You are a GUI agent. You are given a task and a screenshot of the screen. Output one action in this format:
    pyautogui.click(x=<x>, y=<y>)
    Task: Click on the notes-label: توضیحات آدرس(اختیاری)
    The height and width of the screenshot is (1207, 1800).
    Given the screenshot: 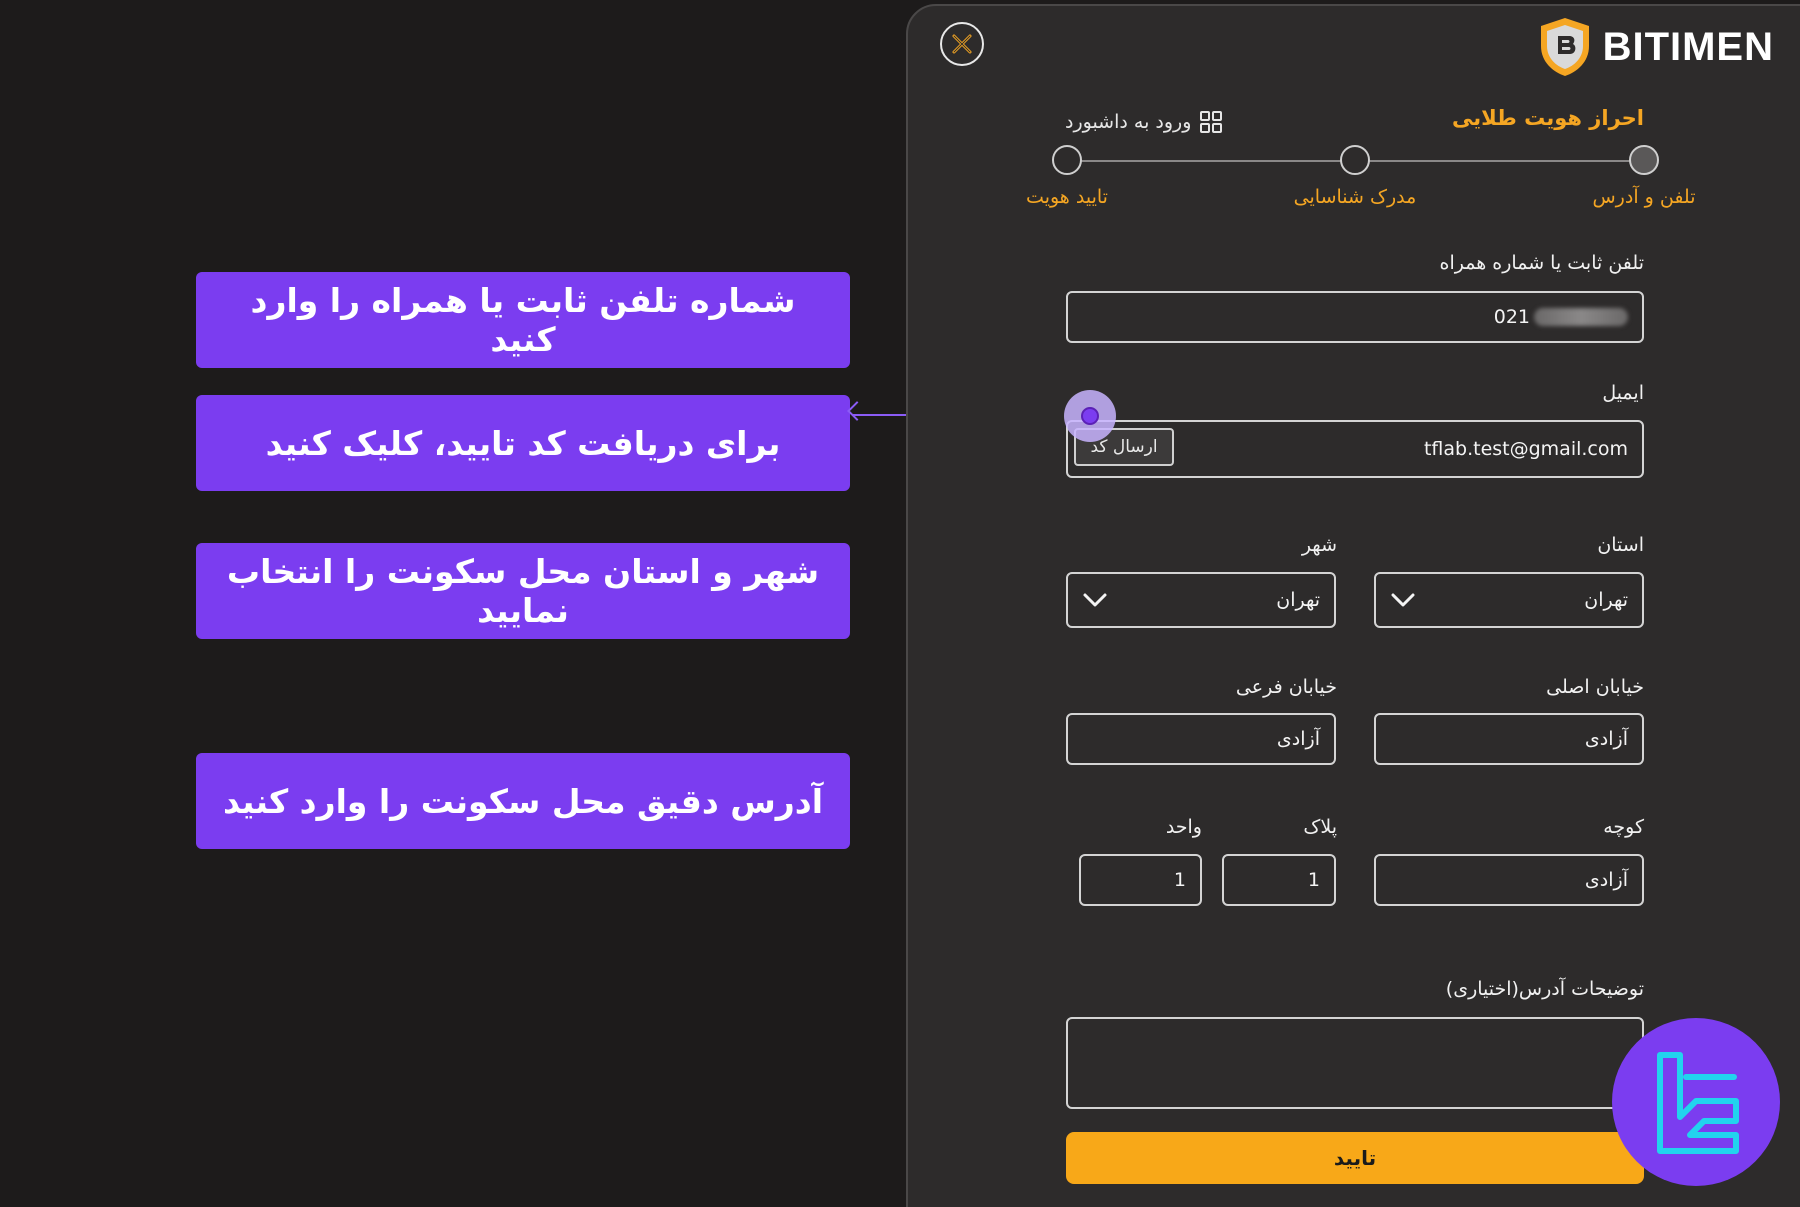 What is the action you would take?
    pyautogui.click(x=1544, y=989)
    